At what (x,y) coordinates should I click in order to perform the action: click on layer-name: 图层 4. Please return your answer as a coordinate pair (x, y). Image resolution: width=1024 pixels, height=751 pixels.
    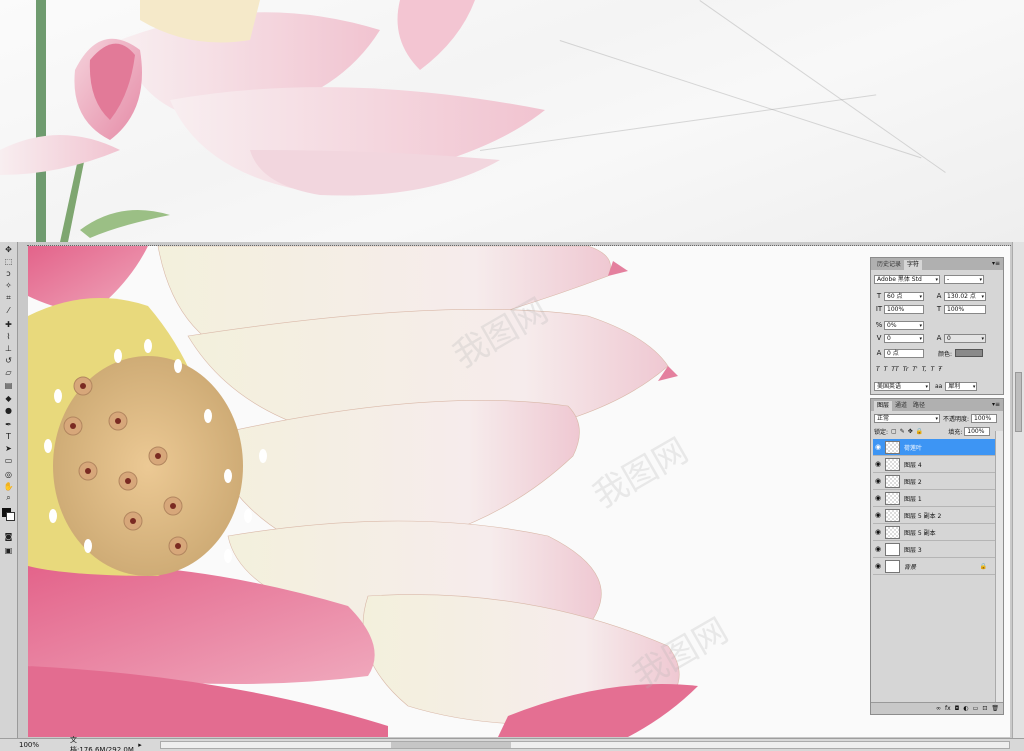
    Looking at the image, I should click on (913, 465).